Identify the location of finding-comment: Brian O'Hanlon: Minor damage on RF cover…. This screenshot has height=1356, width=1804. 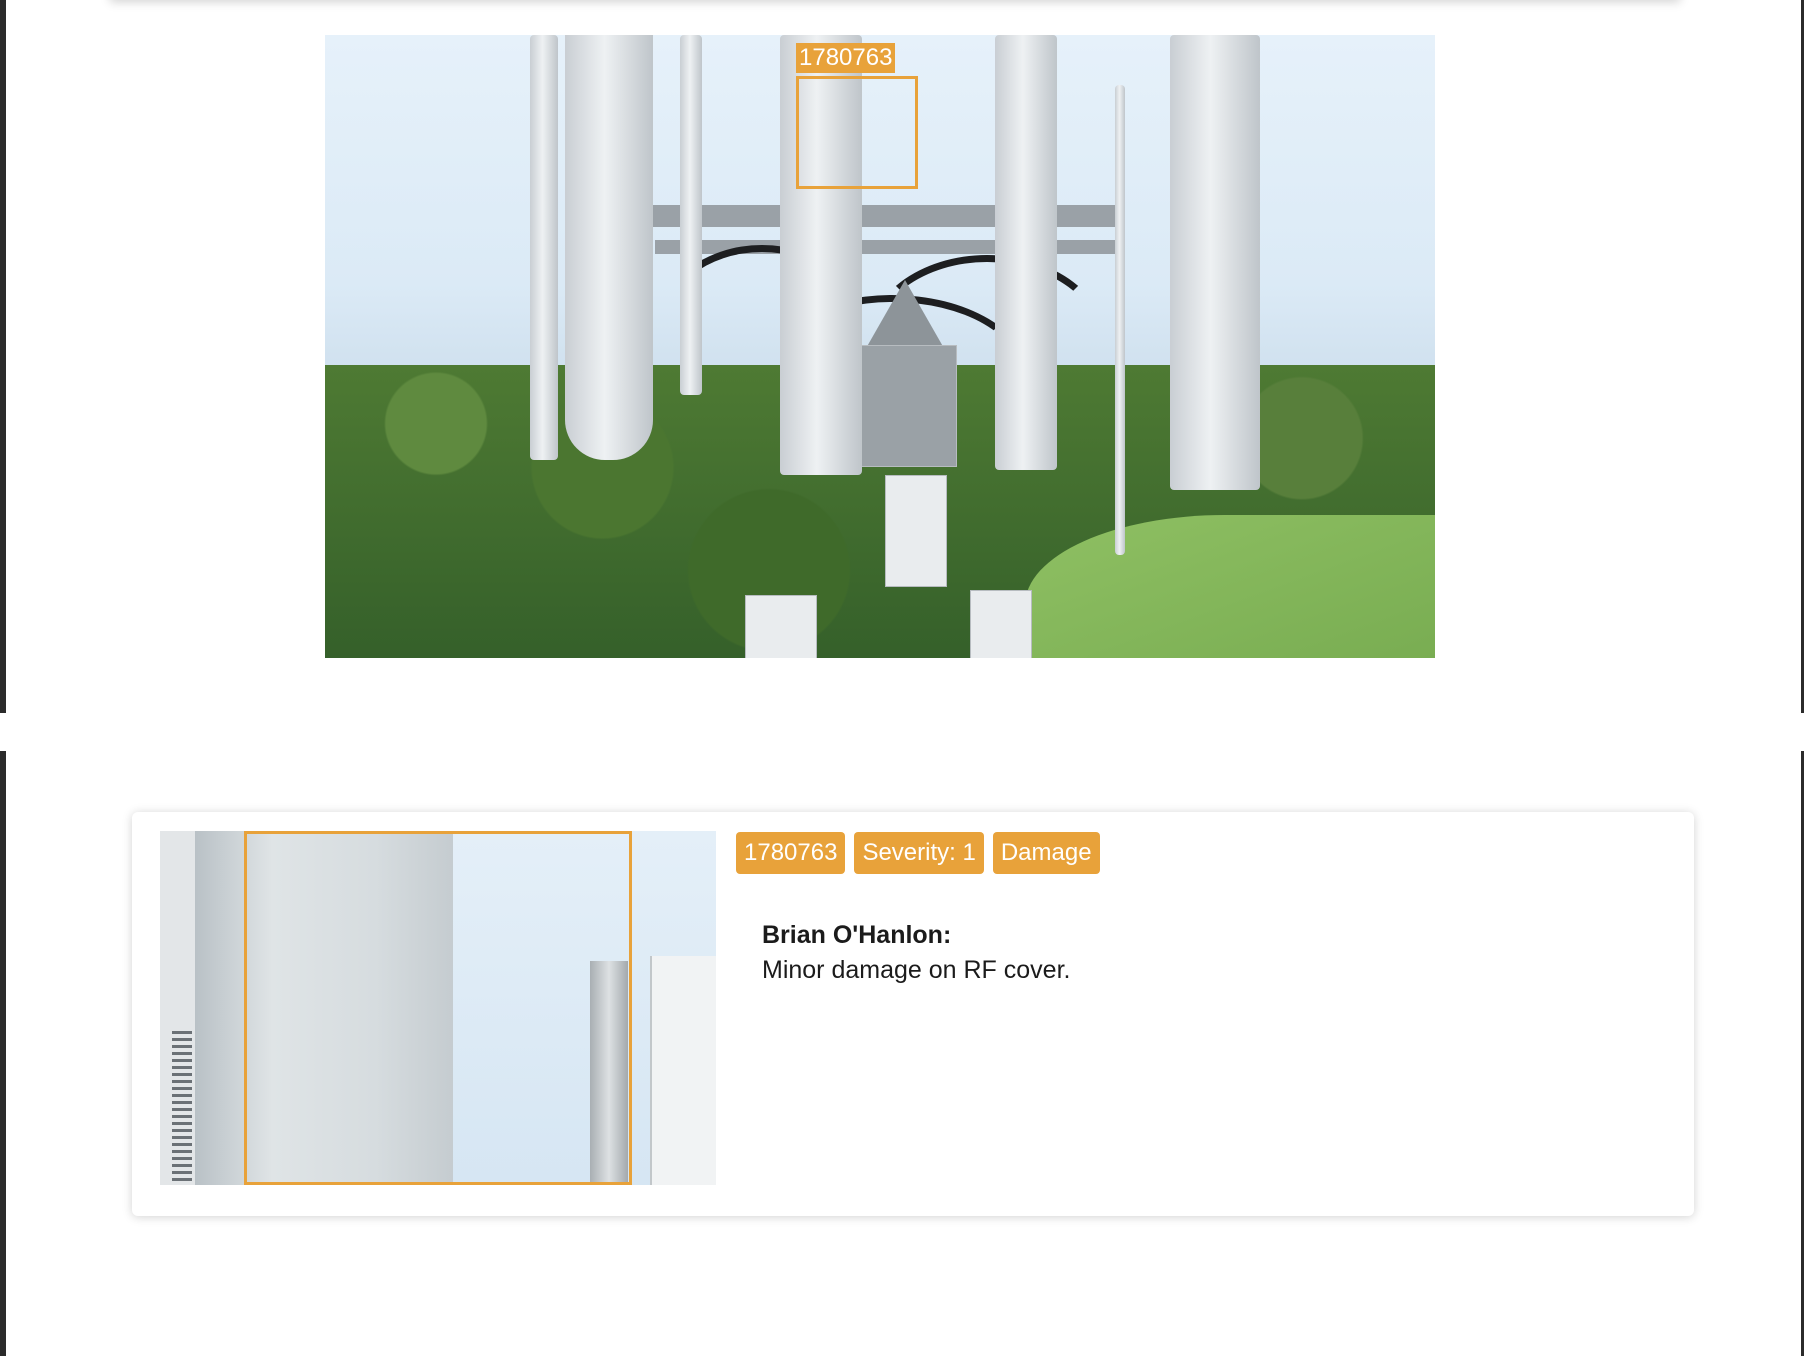
(916, 953).